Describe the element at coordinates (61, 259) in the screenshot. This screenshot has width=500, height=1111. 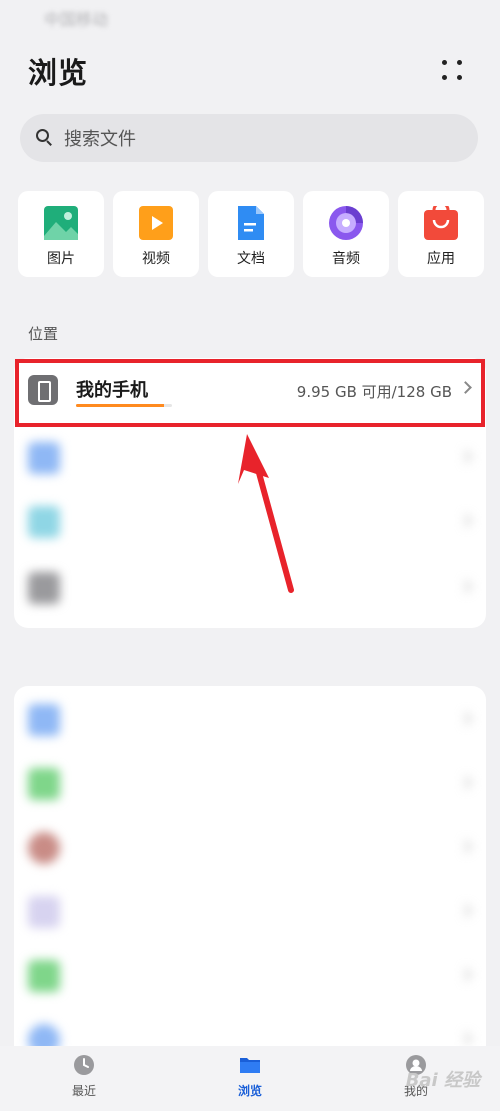
I see `category-label: 图片` at that location.